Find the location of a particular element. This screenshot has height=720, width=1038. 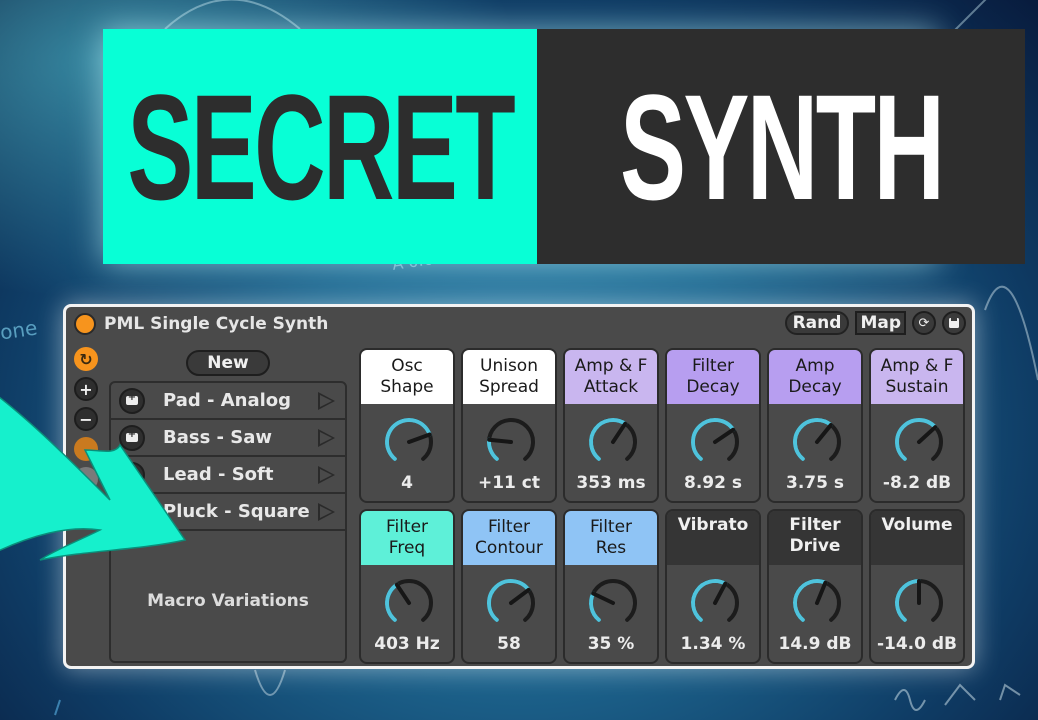

macro-value: 353 ms is located at coordinates (611, 483).